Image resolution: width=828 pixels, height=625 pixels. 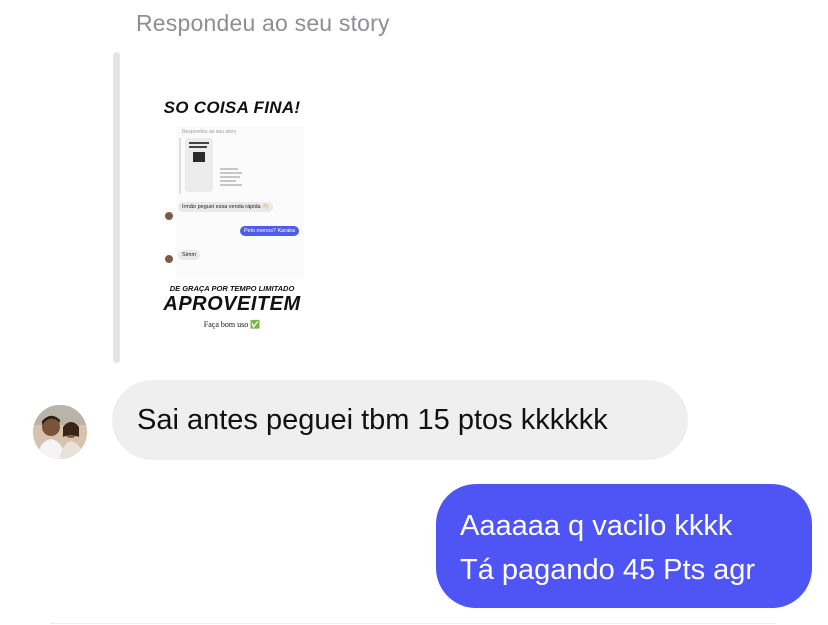 I want to click on nested-bubble-incoming: Irmão peguei essa venda rápida 👏🏻, so click(x=225, y=207).